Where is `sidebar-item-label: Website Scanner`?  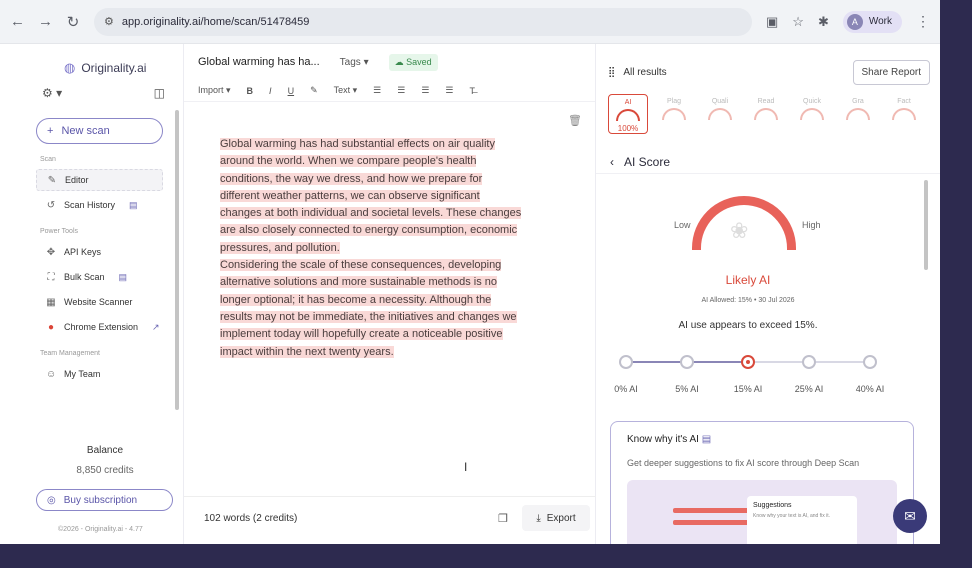
sidebar-item-label: Website Scanner is located at coordinates (98, 302).